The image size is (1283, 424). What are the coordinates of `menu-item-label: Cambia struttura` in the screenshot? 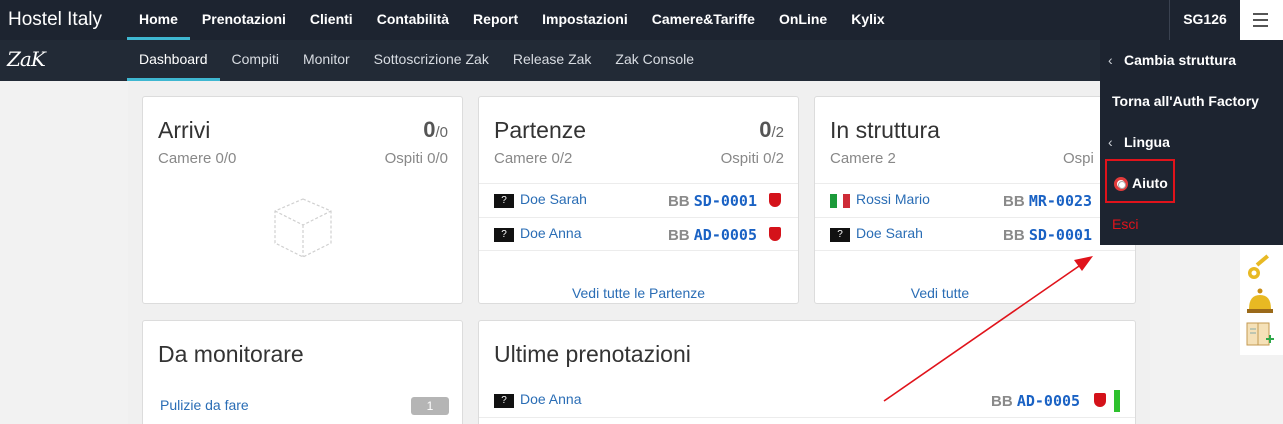 It's located at (1180, 60).